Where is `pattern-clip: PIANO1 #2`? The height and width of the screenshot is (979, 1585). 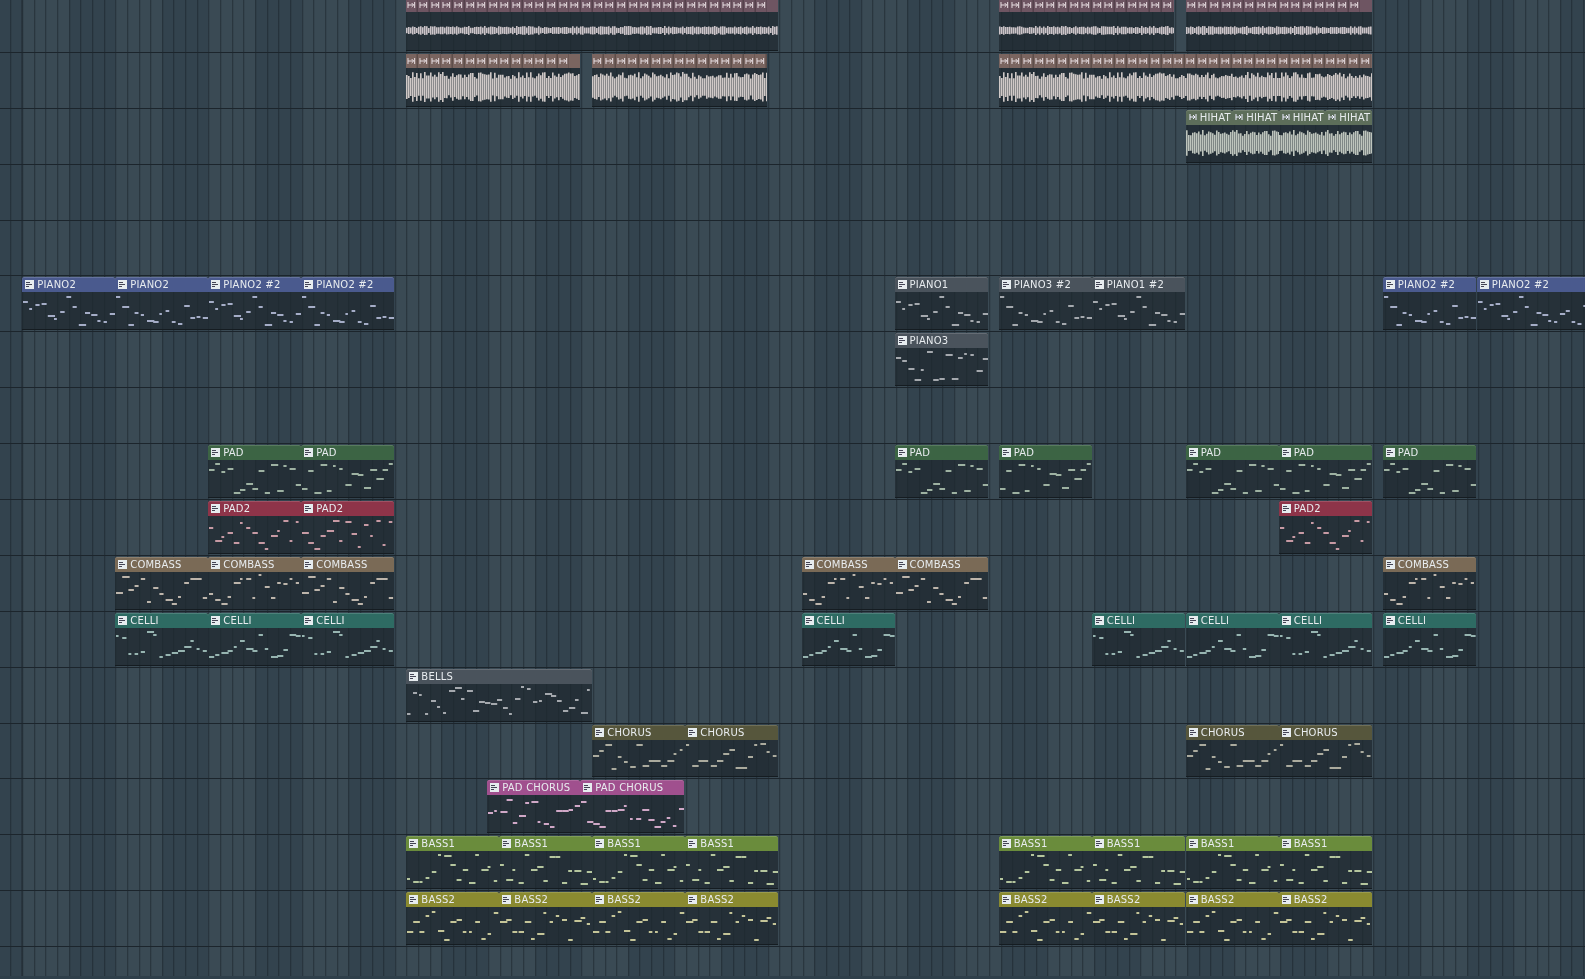 pattern-clip: PIANO1 #2 is located at coordinates (1138, 304).